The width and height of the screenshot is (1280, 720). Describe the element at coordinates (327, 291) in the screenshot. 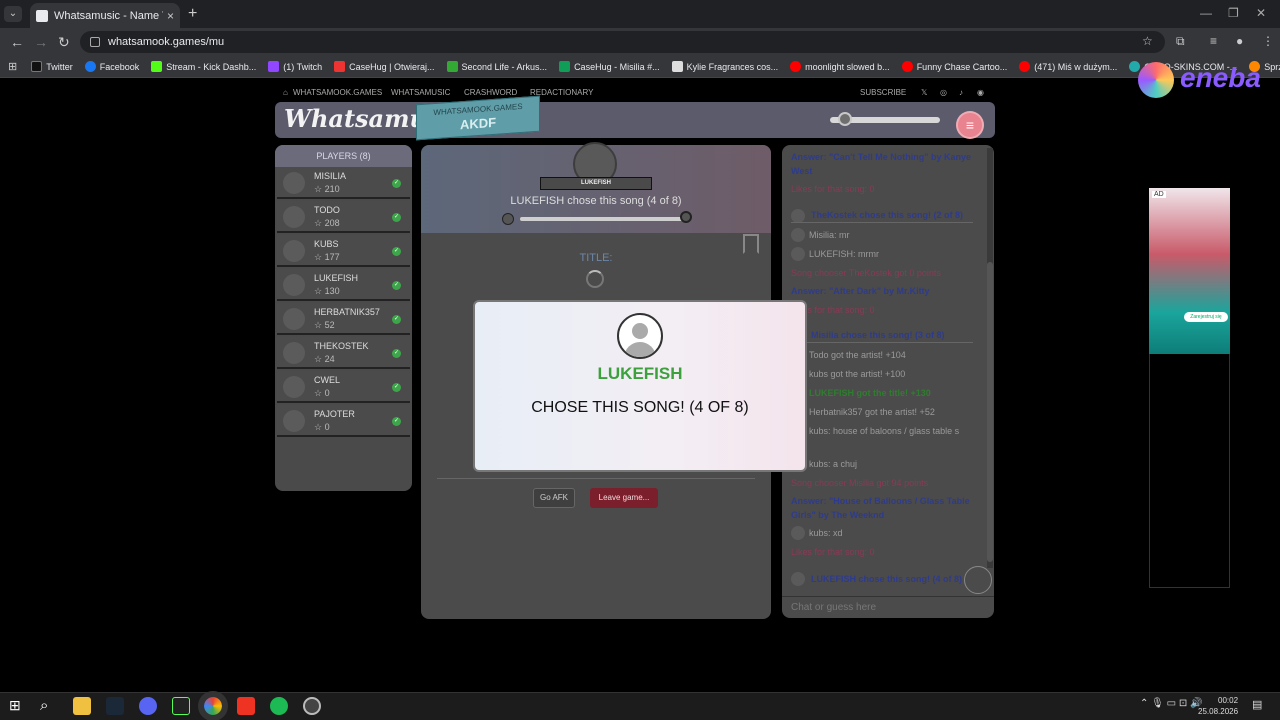

I see `player-score: ☆ 130` at that location.